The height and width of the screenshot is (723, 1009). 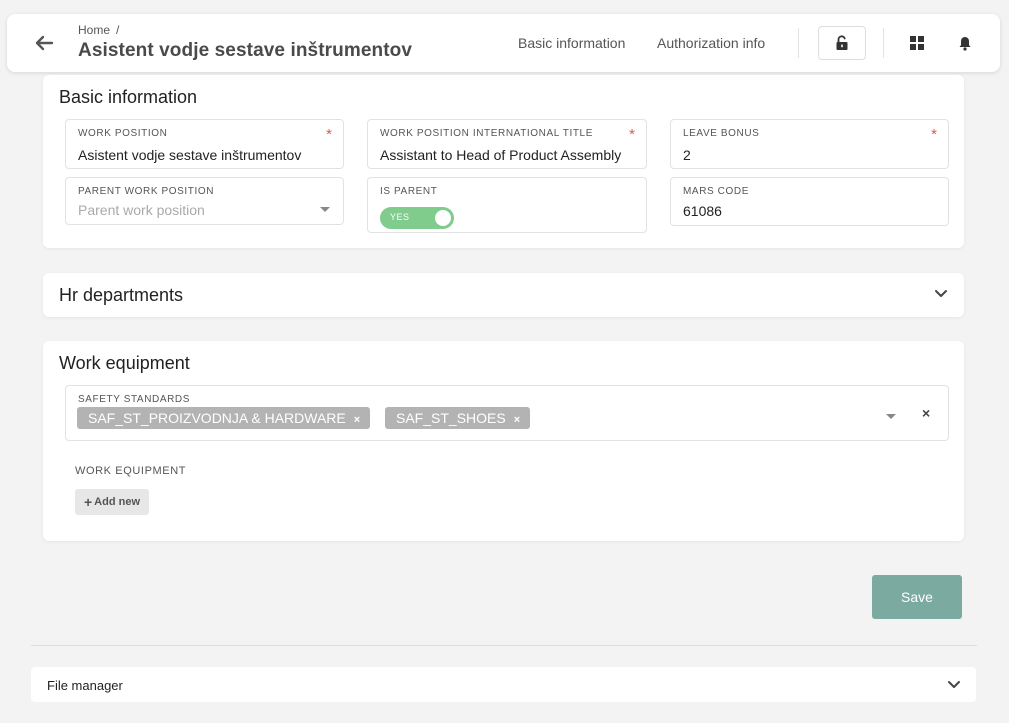 I want to click on hr-departments-card: Hr departments, so click(x=503, y=295).